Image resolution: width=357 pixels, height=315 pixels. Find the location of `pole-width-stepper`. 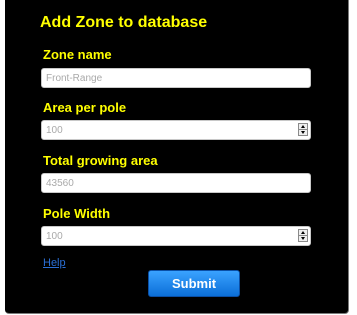

pole-width-stepper is located at coordinates (176, 236).